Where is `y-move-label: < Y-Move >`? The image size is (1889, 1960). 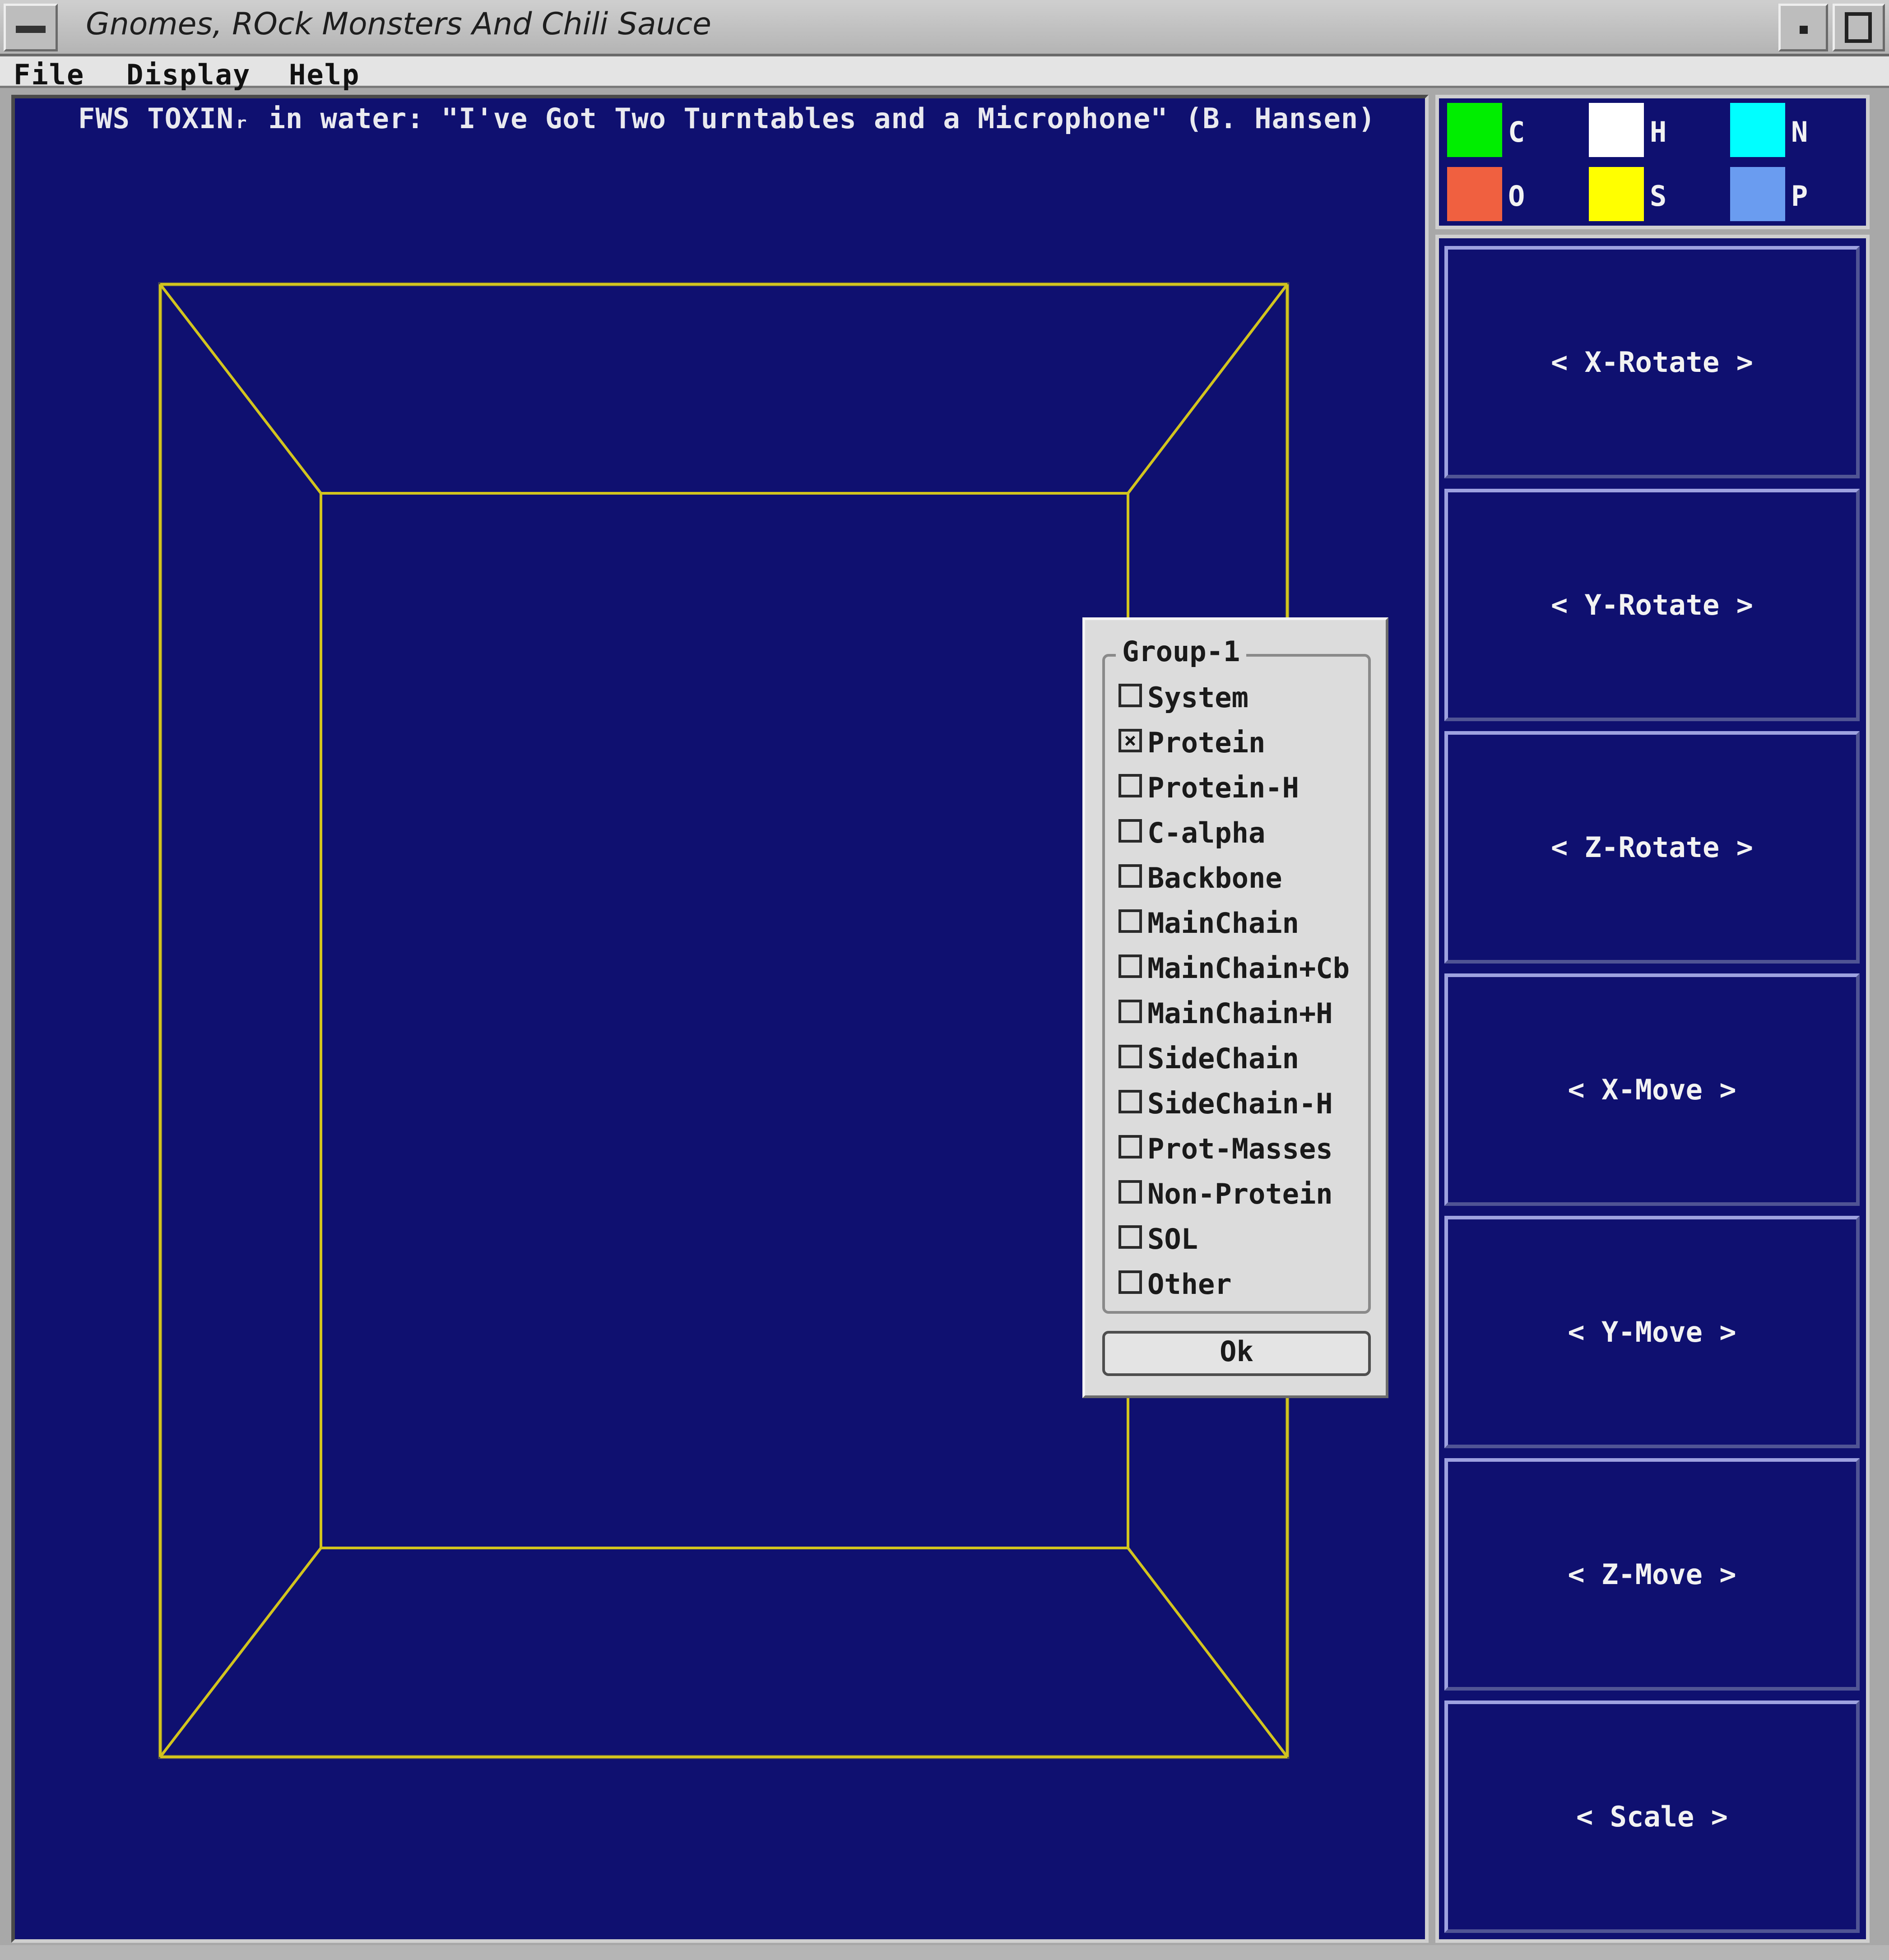
y-move-label: < Y-Move > is located at coordinates (1652, 1332).